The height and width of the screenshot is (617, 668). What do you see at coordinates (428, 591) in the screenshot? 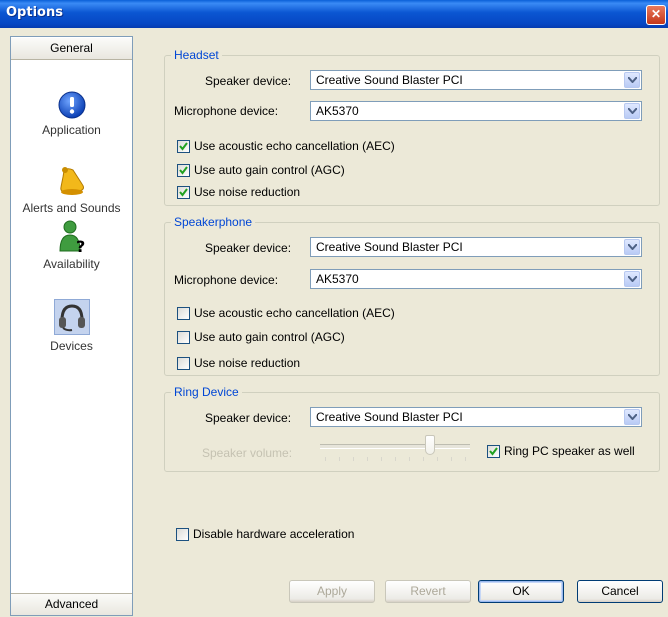
I see `revert-button: Revert` at bounding box center [428, 591].